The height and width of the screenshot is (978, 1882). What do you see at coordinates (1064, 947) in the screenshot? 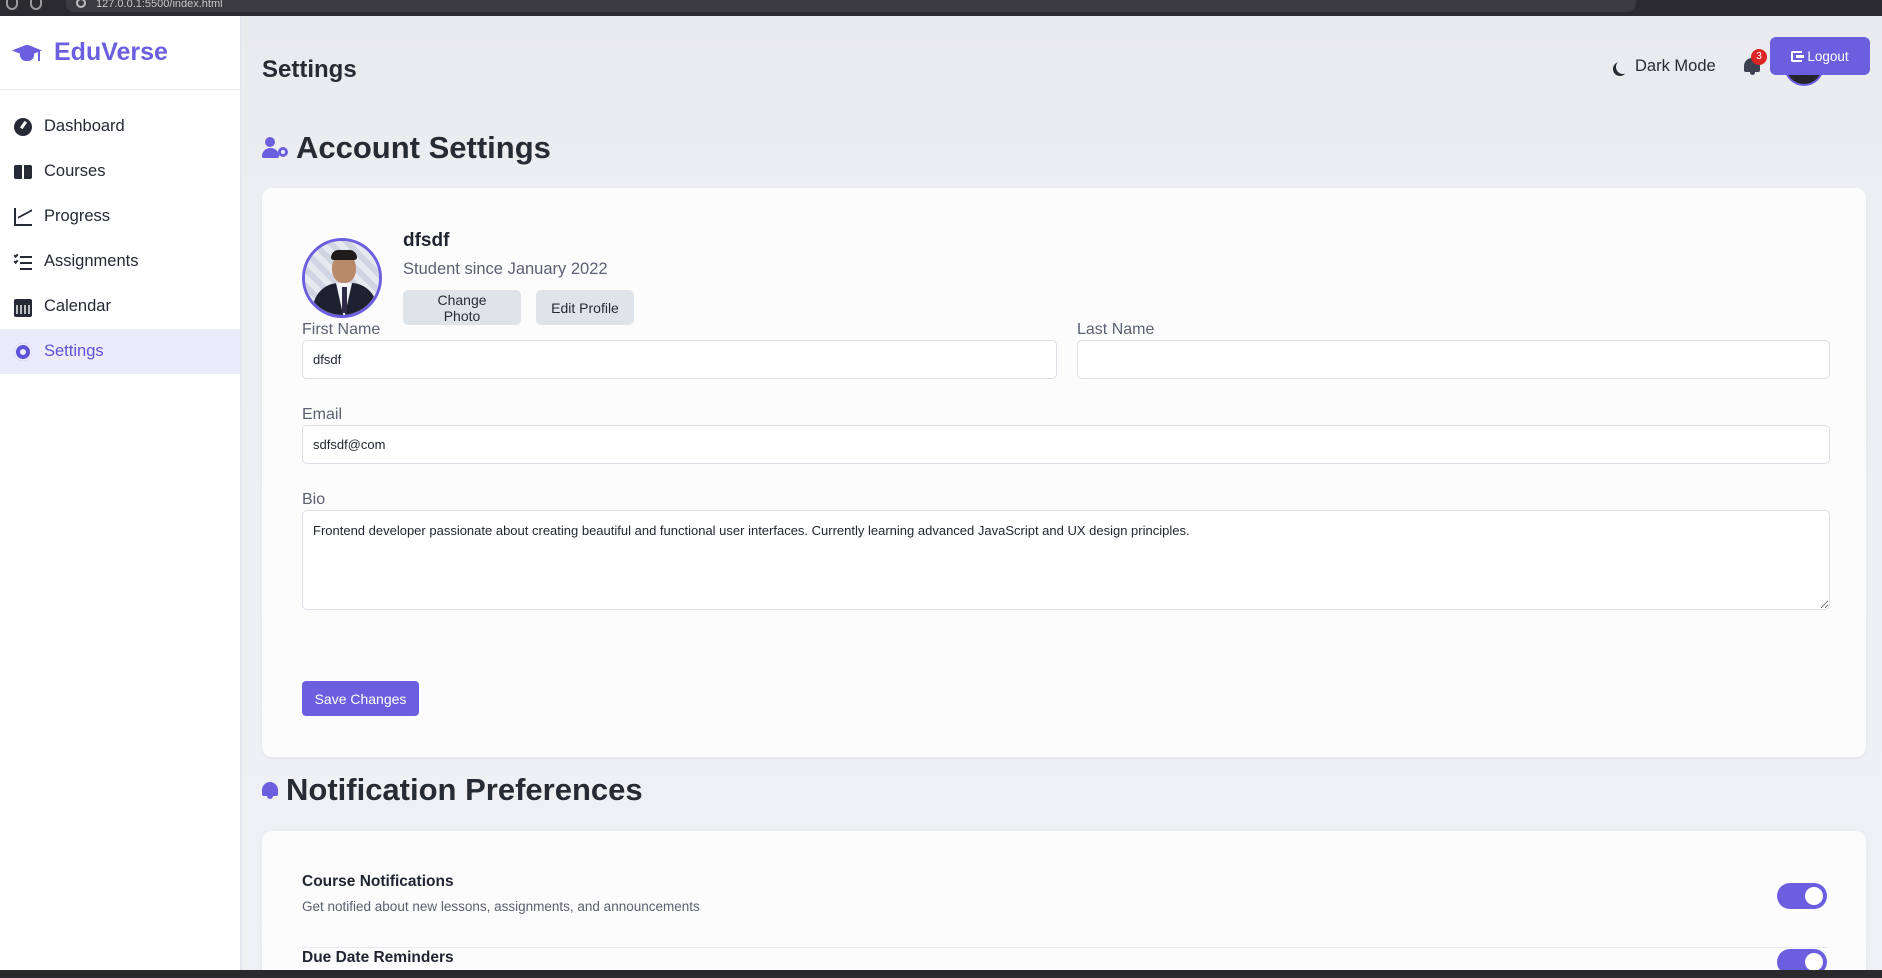
I see `divider` at bounding box center [1064, 947].